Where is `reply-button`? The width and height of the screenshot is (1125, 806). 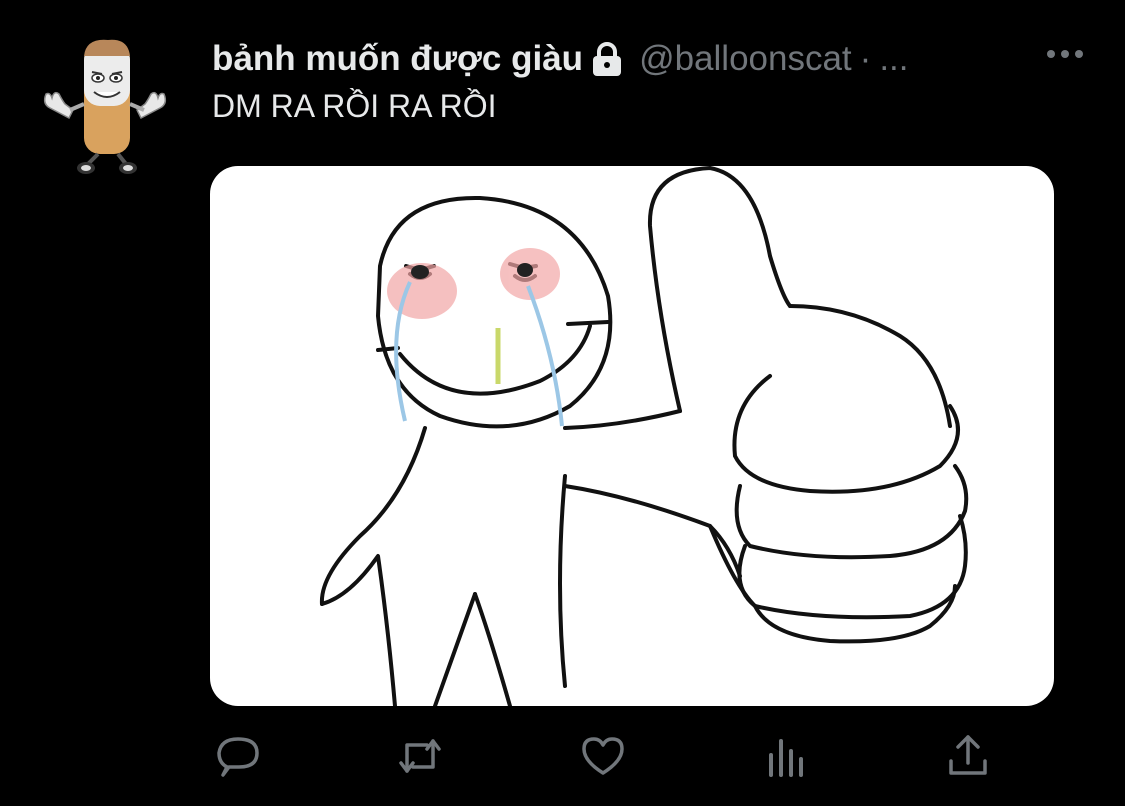 reply-button is located at coordinates (238, 756).